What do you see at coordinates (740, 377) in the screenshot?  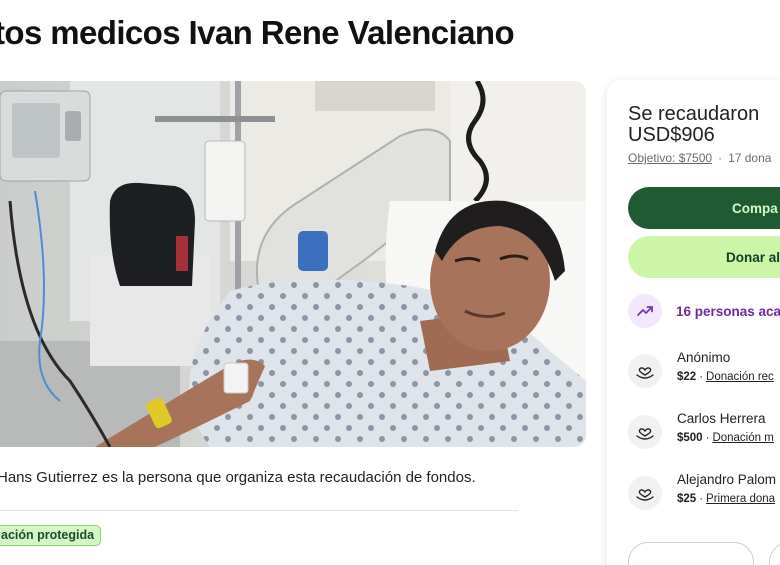 I see `donation-type-link: Donación rec` at bounding box center [740, 377].